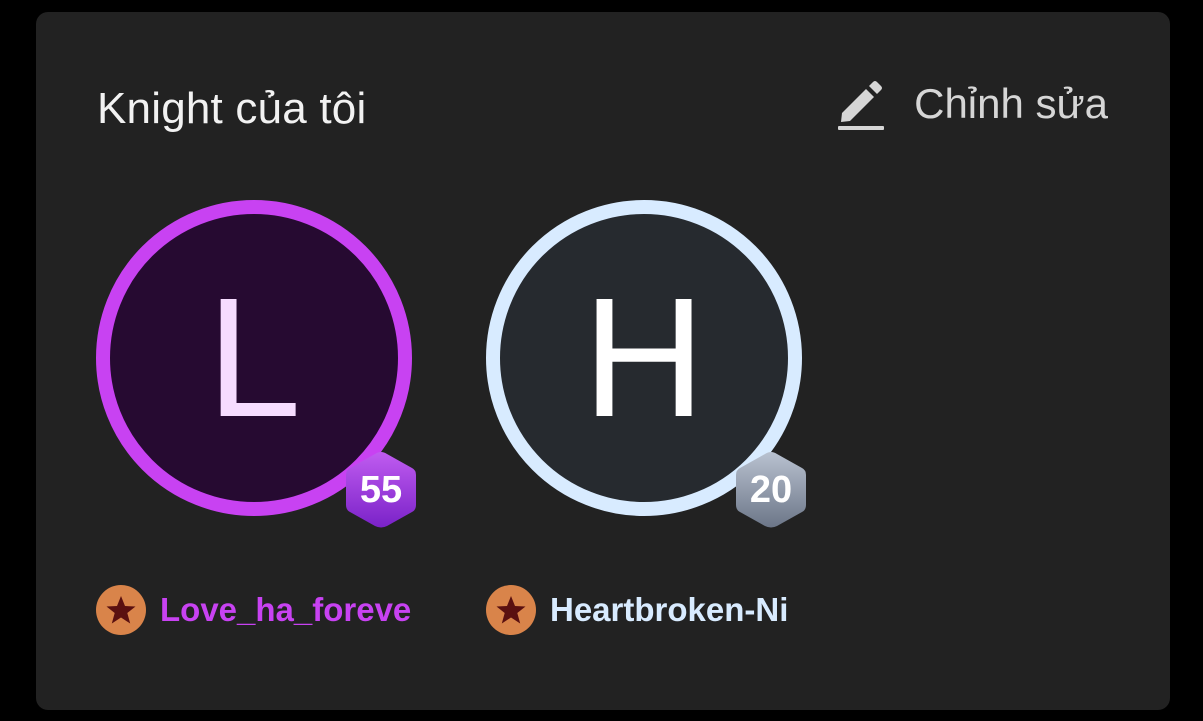  What do you see at coordinates (669, 609) in the screenshot?
I see `knight-name: Heartbroken-Ni` at bounding box center [669, 609].